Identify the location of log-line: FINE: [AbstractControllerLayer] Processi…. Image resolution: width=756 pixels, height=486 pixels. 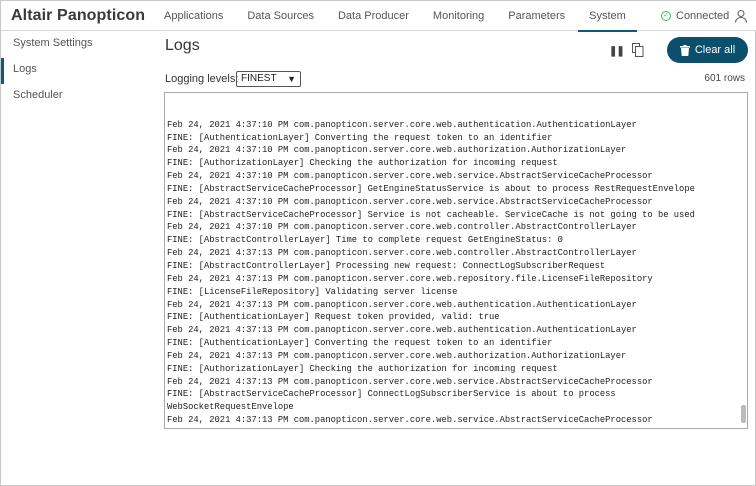
(386, 265).